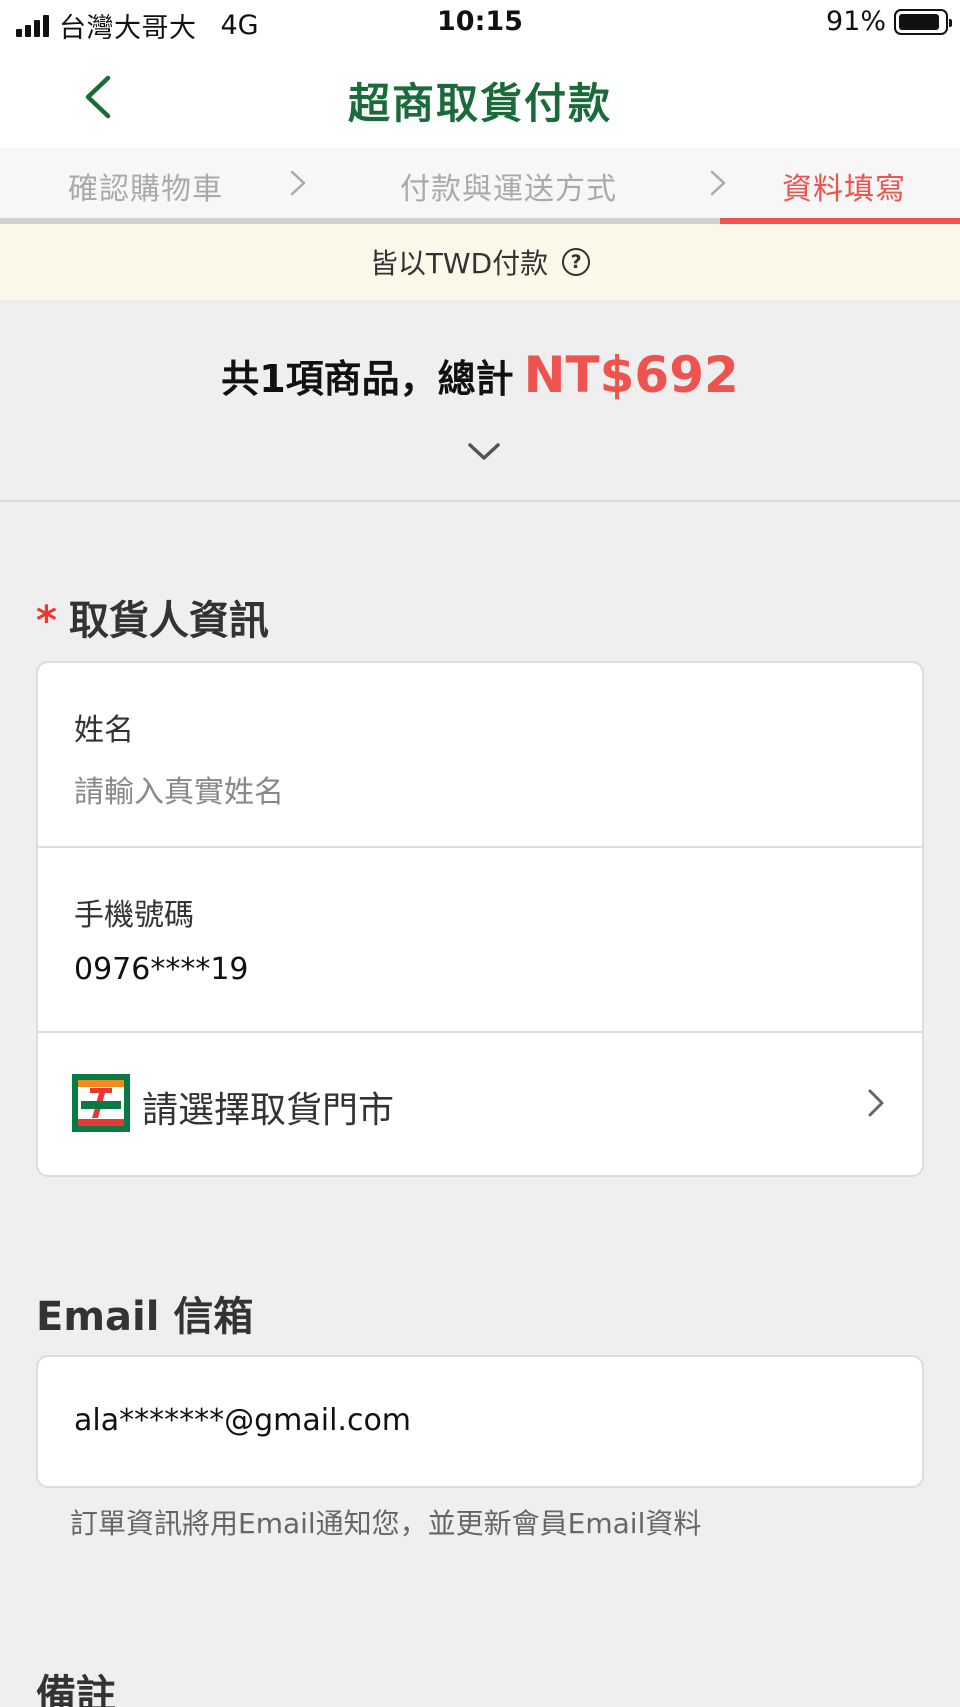 Image resolution: width=960 pixels, height=1707 pixels. What do you see at coordinates (855, 21) in the screenshot?
I see `battery-percent: 91%` at bounding box center [855, 21].